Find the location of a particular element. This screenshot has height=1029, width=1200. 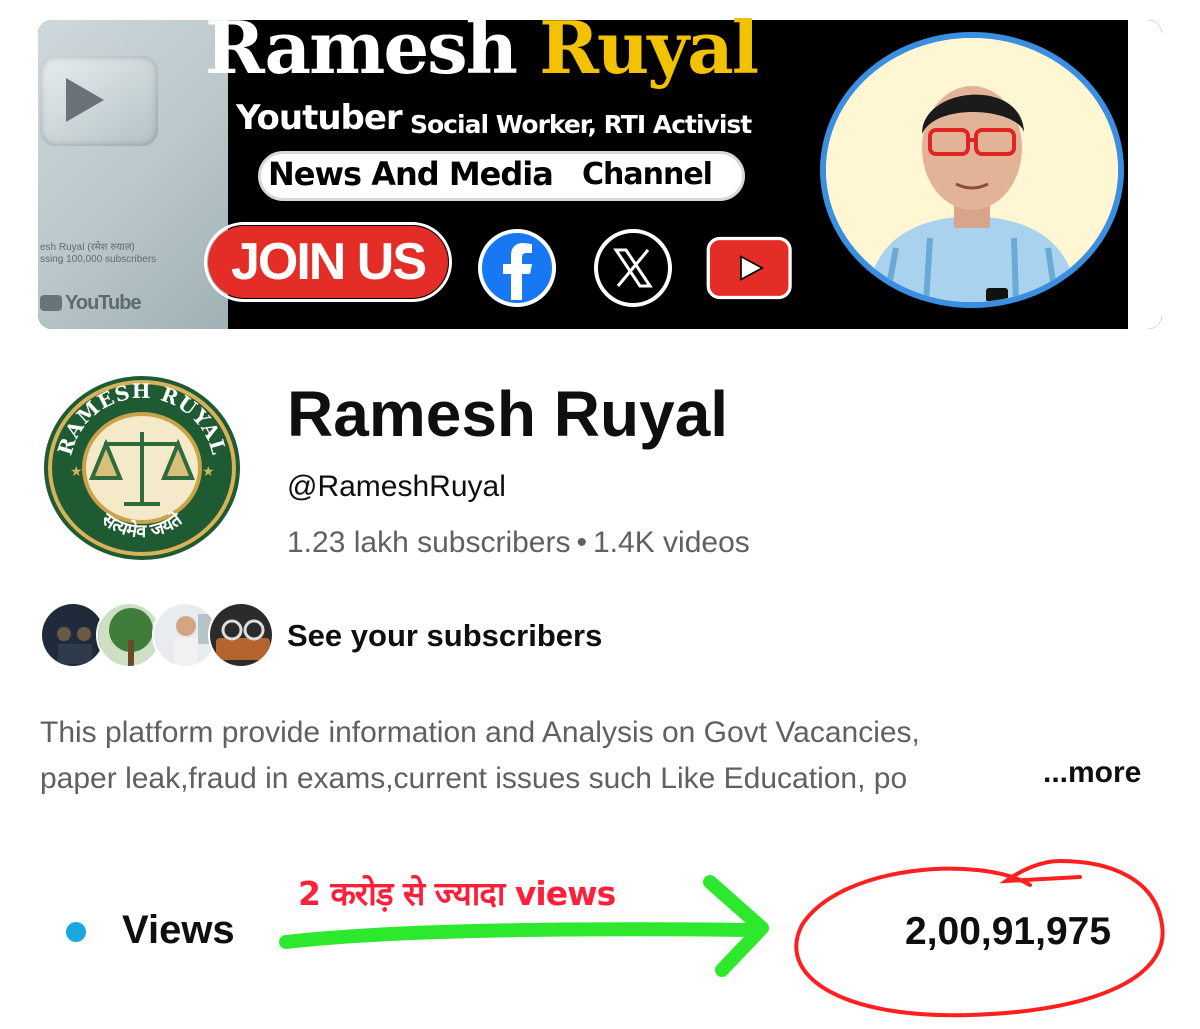

channel-stats: 1.23 lakh subscribers • 1.4K videos is located at coordinates (518, 543).